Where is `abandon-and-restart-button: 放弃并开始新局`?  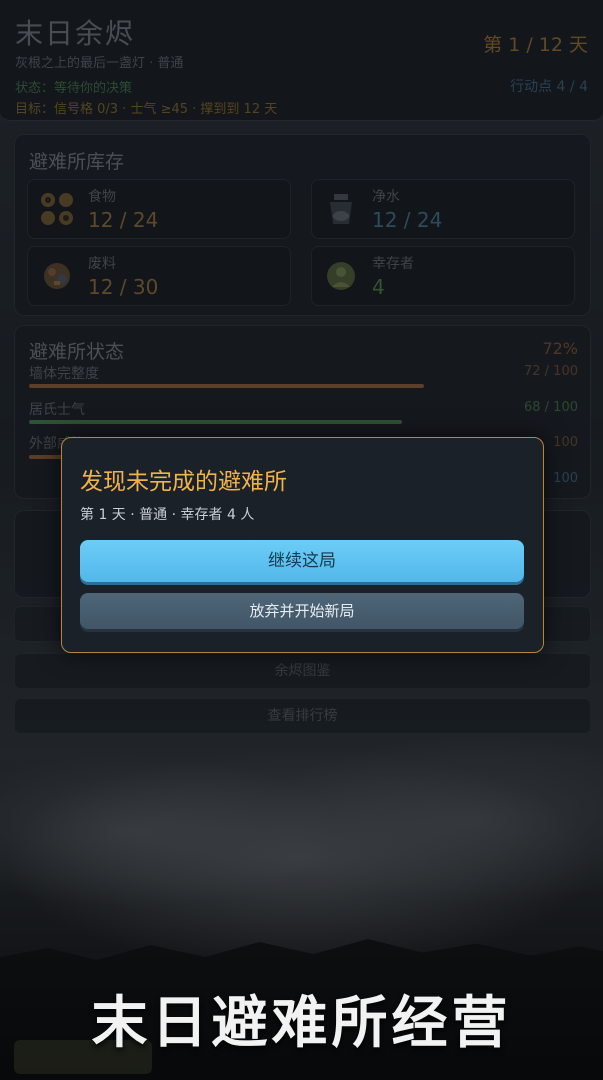 abandon-and-restart-button: 放弃并开始新局 is located at coordinates (302, 611).